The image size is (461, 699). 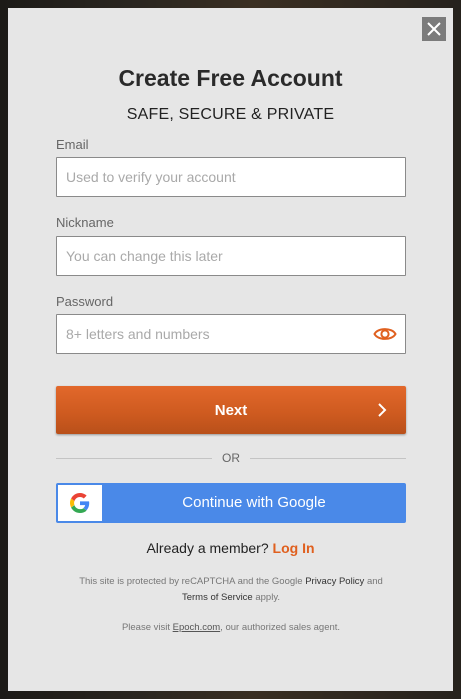 What do you see at coordinates (374, 581) in the screenshot?
I see `recaptcha-and: and` at bounding box center [374, 581].